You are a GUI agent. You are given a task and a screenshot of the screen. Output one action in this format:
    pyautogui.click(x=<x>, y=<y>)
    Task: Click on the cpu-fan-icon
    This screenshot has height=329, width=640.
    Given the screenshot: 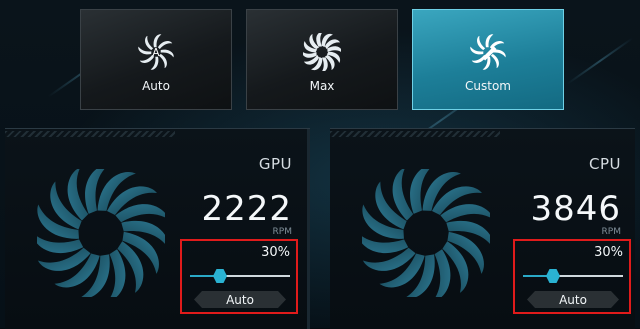 What is the action you would take?
    pyautogui.click(x=426, y=233)
    